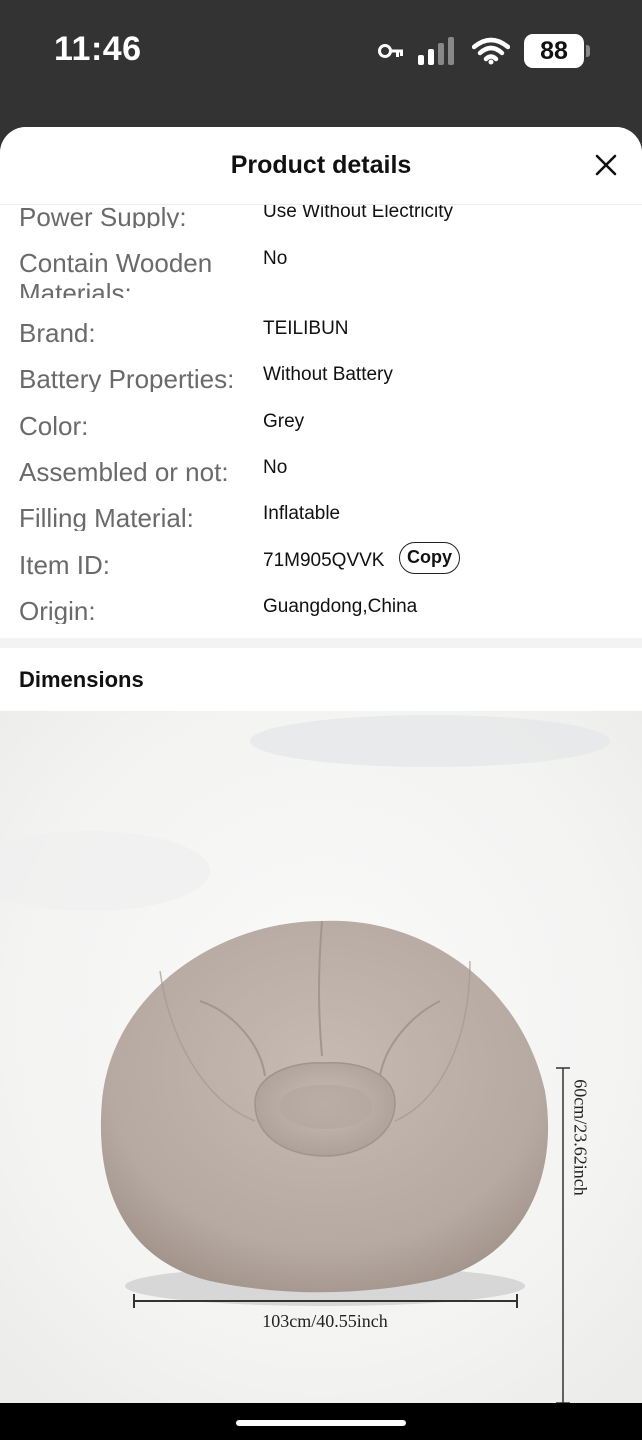 The height and width of the screenshot is (1440, 642). I want to click on status-time: 11:46, so click(98, 49).